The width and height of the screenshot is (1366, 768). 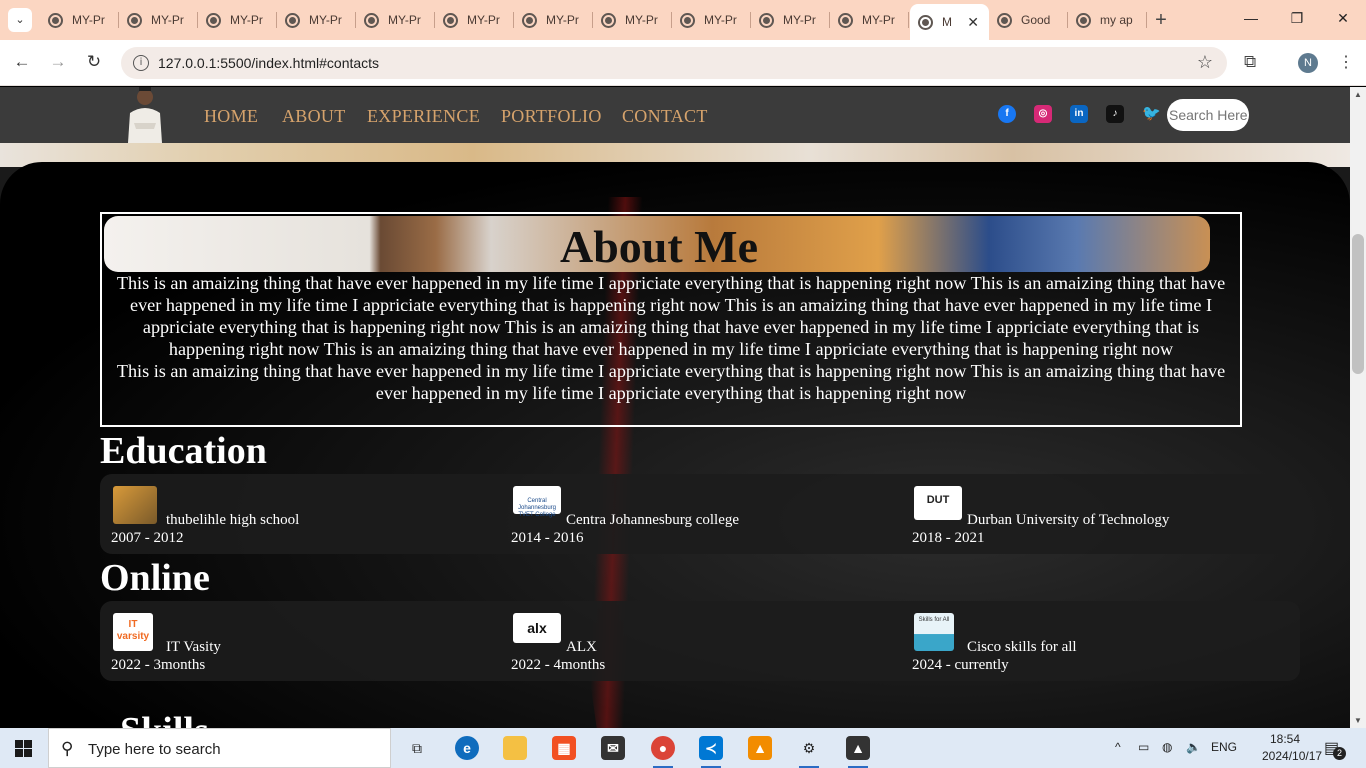 I want to click on vscode-icon: ≺, so click(x=711, y=752).